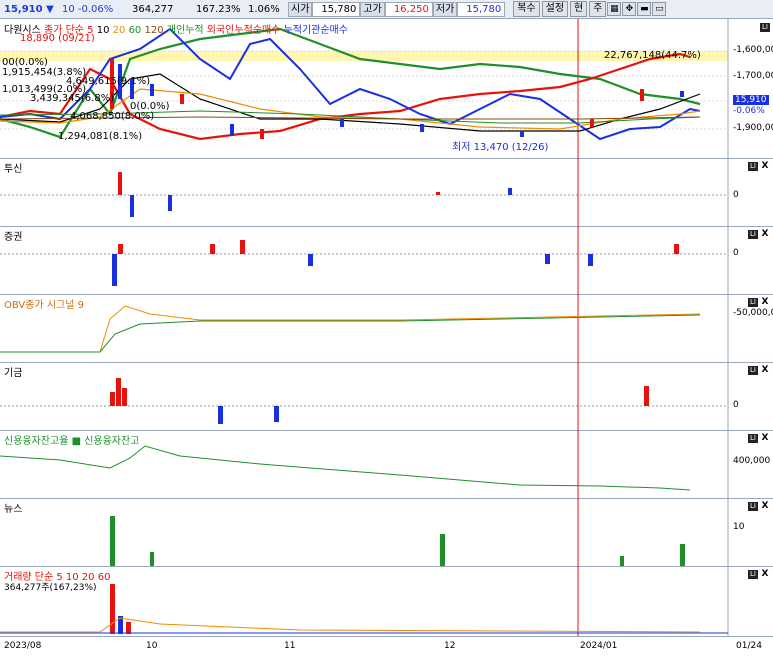  I want to click on multi-button: 복수, so click(526, 9).